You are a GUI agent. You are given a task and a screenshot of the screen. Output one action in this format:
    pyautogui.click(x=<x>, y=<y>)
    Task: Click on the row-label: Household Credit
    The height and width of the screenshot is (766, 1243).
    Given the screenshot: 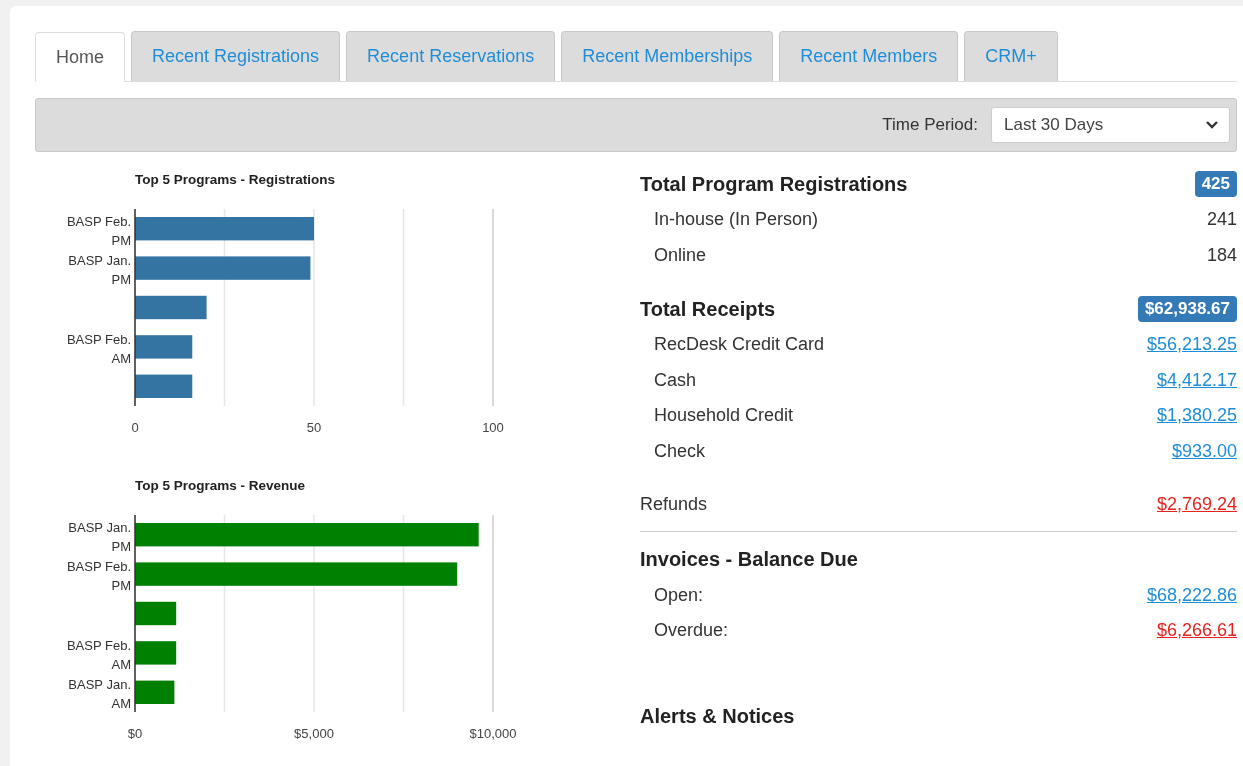 What is the action you would take?
    pyautogui.click(x=724, y=416)
    